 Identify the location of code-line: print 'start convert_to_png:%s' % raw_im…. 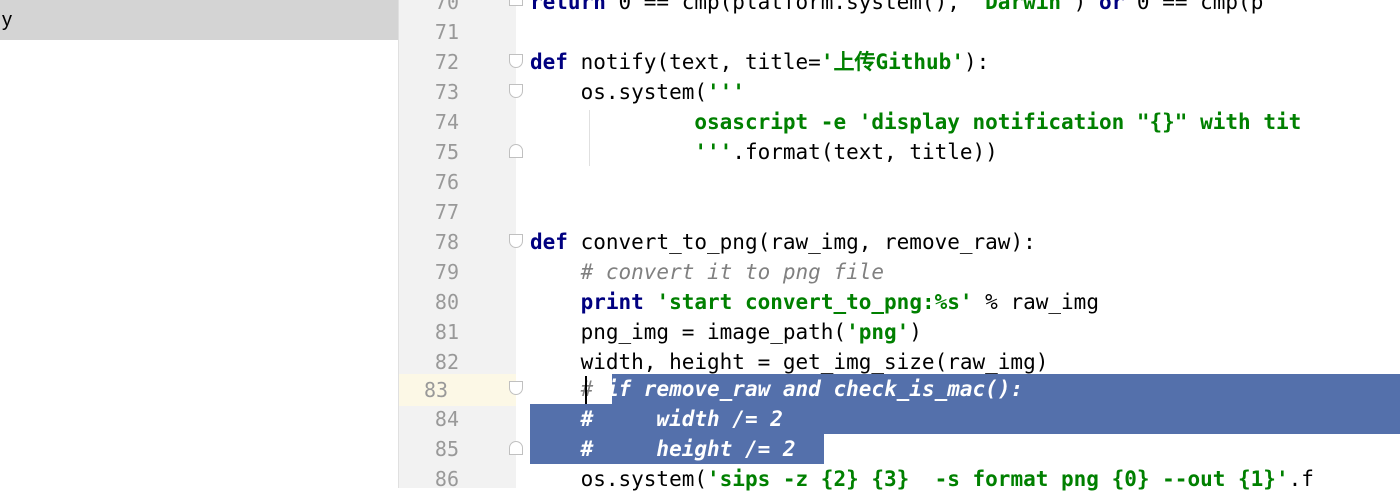
(814, 302).